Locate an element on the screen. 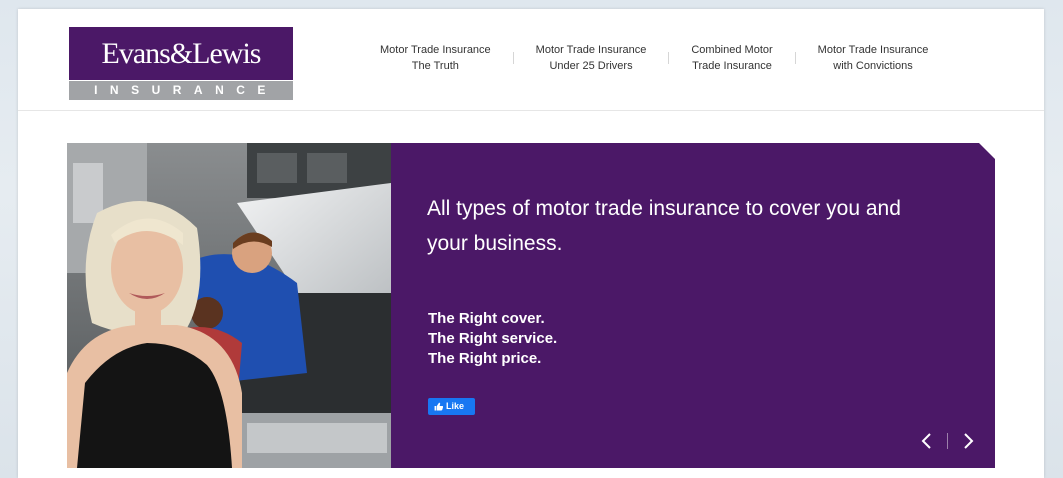 The image size is (1063, 478). panel-corner-fold is located at coordinates (987, 151).